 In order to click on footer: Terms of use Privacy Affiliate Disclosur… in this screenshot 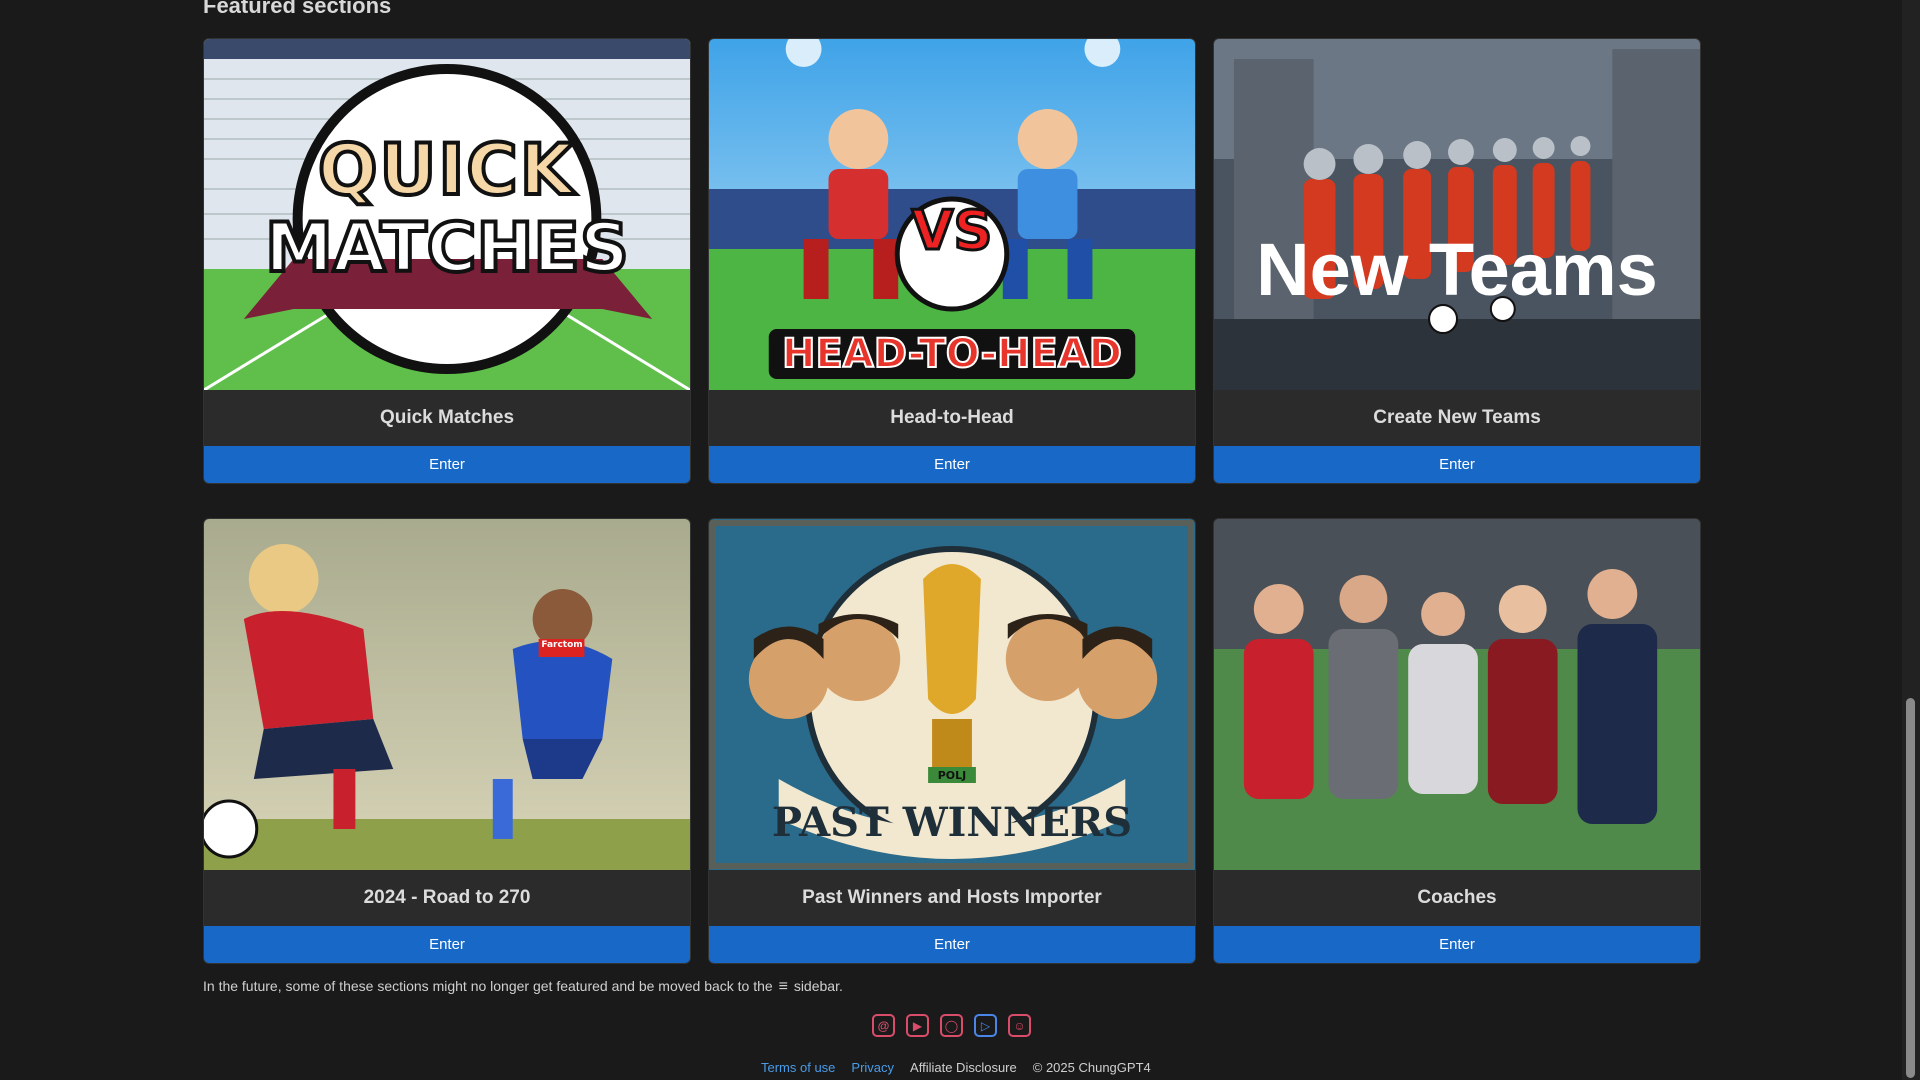, I will do `click(956, 1067)`.